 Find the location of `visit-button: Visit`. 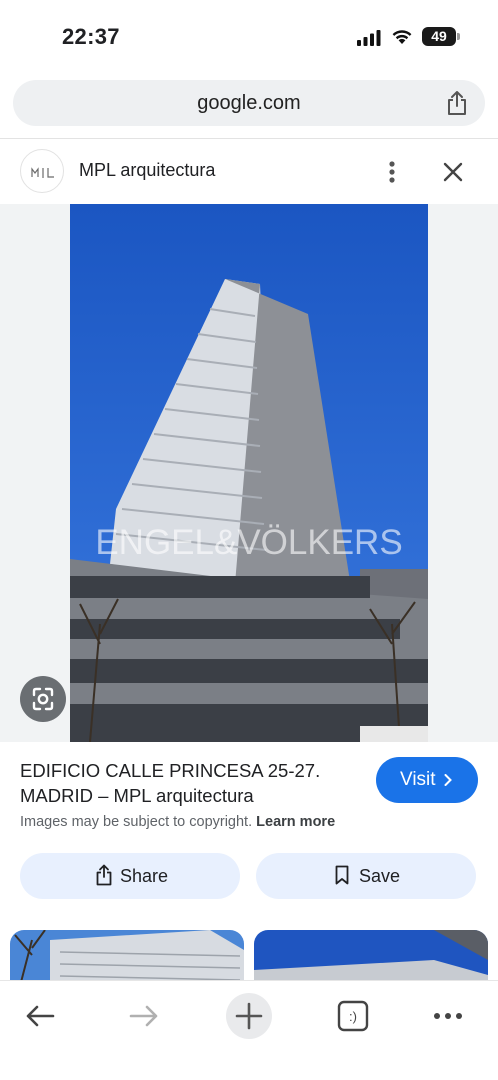

visit-button: Visit is located at coordinates (427, 780).